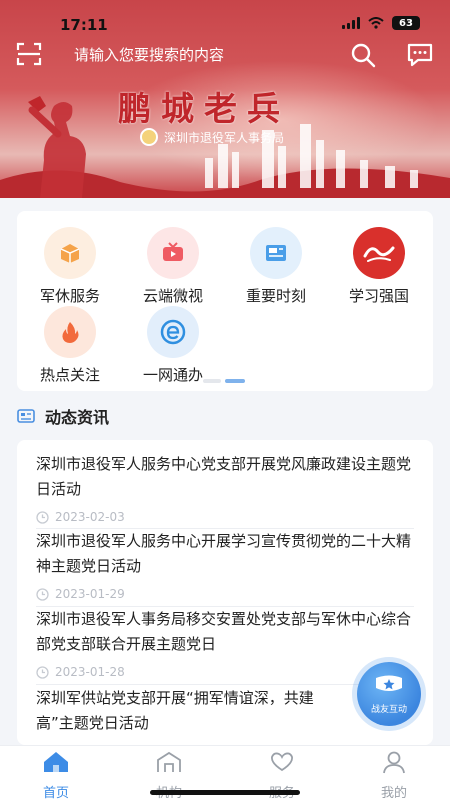  I want to click on grid-item-xuexi-qiangguo: 学习强国, so click(379, 266).